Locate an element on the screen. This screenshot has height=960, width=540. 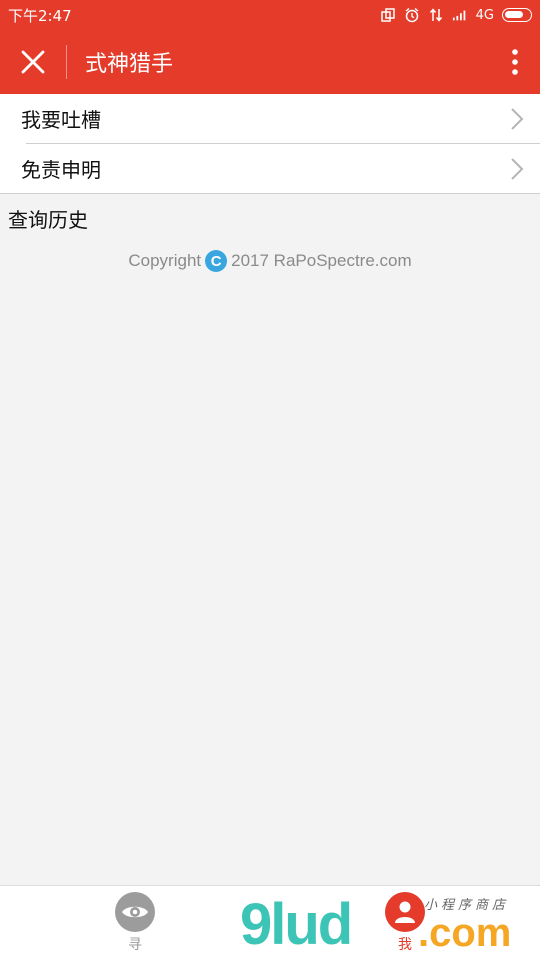
history-title: 查询历史 is located at coordinates (48, 220).